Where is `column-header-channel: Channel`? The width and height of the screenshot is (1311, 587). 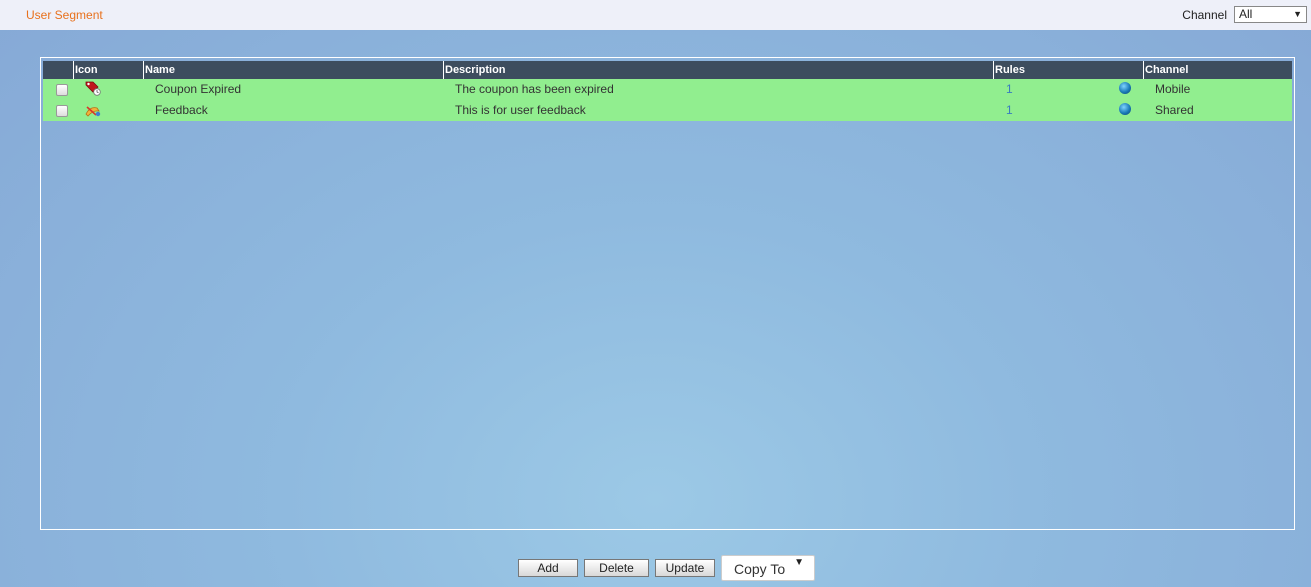
column-header-channel: Channel is located at coordinates (1217, 70).